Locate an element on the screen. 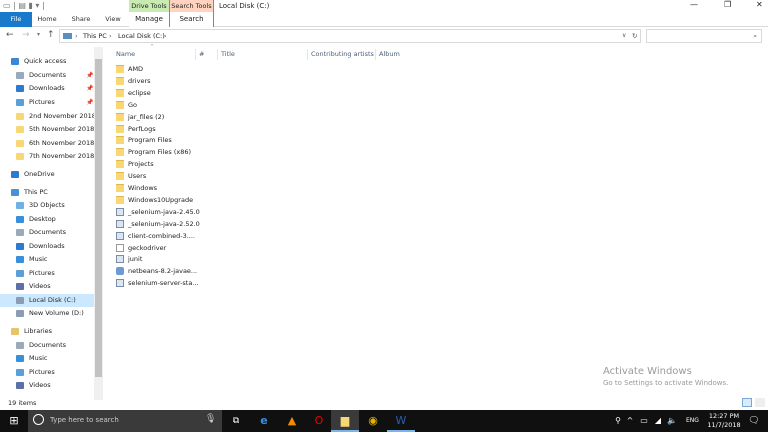 This screenshot has height=432, width=768. start-button: ⊞ is located at coordinates (14, 421).